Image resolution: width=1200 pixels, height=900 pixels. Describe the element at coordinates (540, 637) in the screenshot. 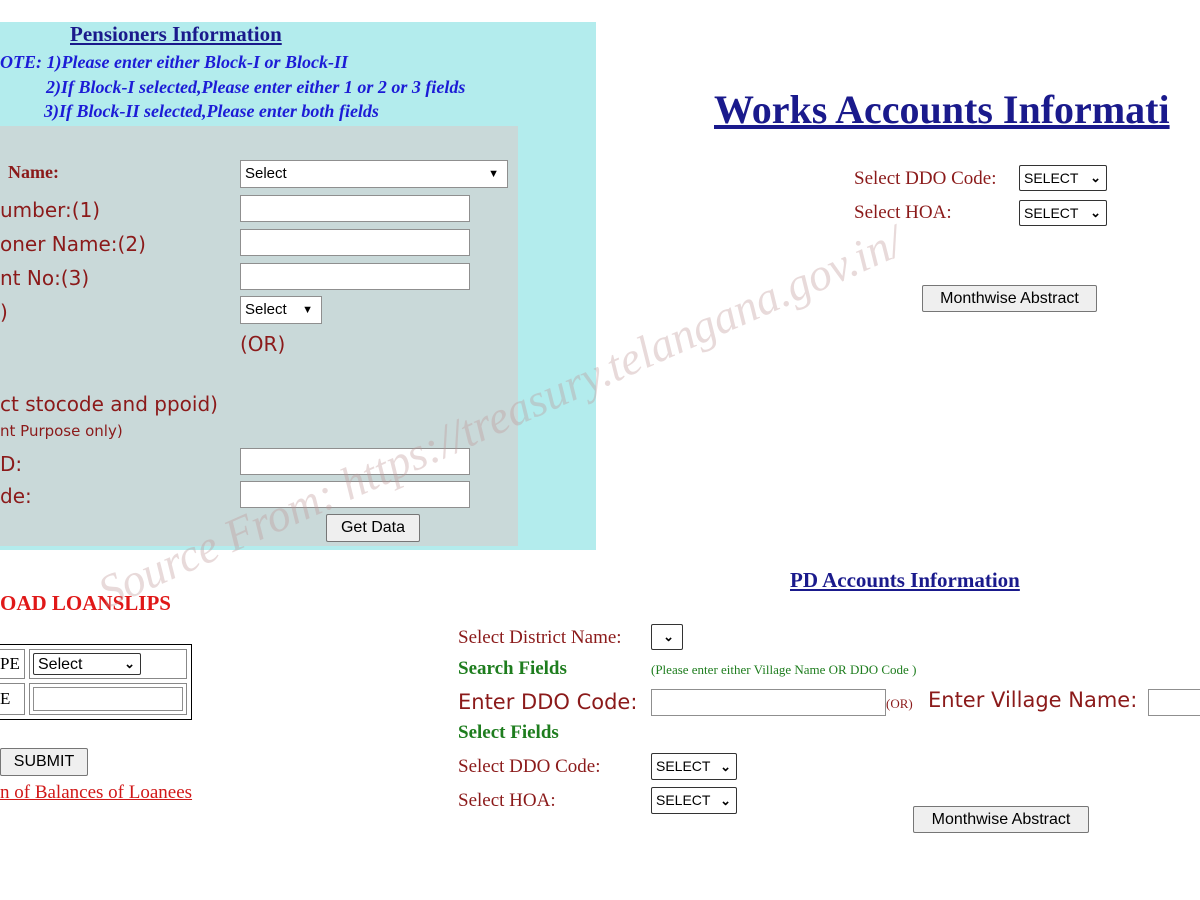

I see `pd-district-label: Select District Name:` at that location.